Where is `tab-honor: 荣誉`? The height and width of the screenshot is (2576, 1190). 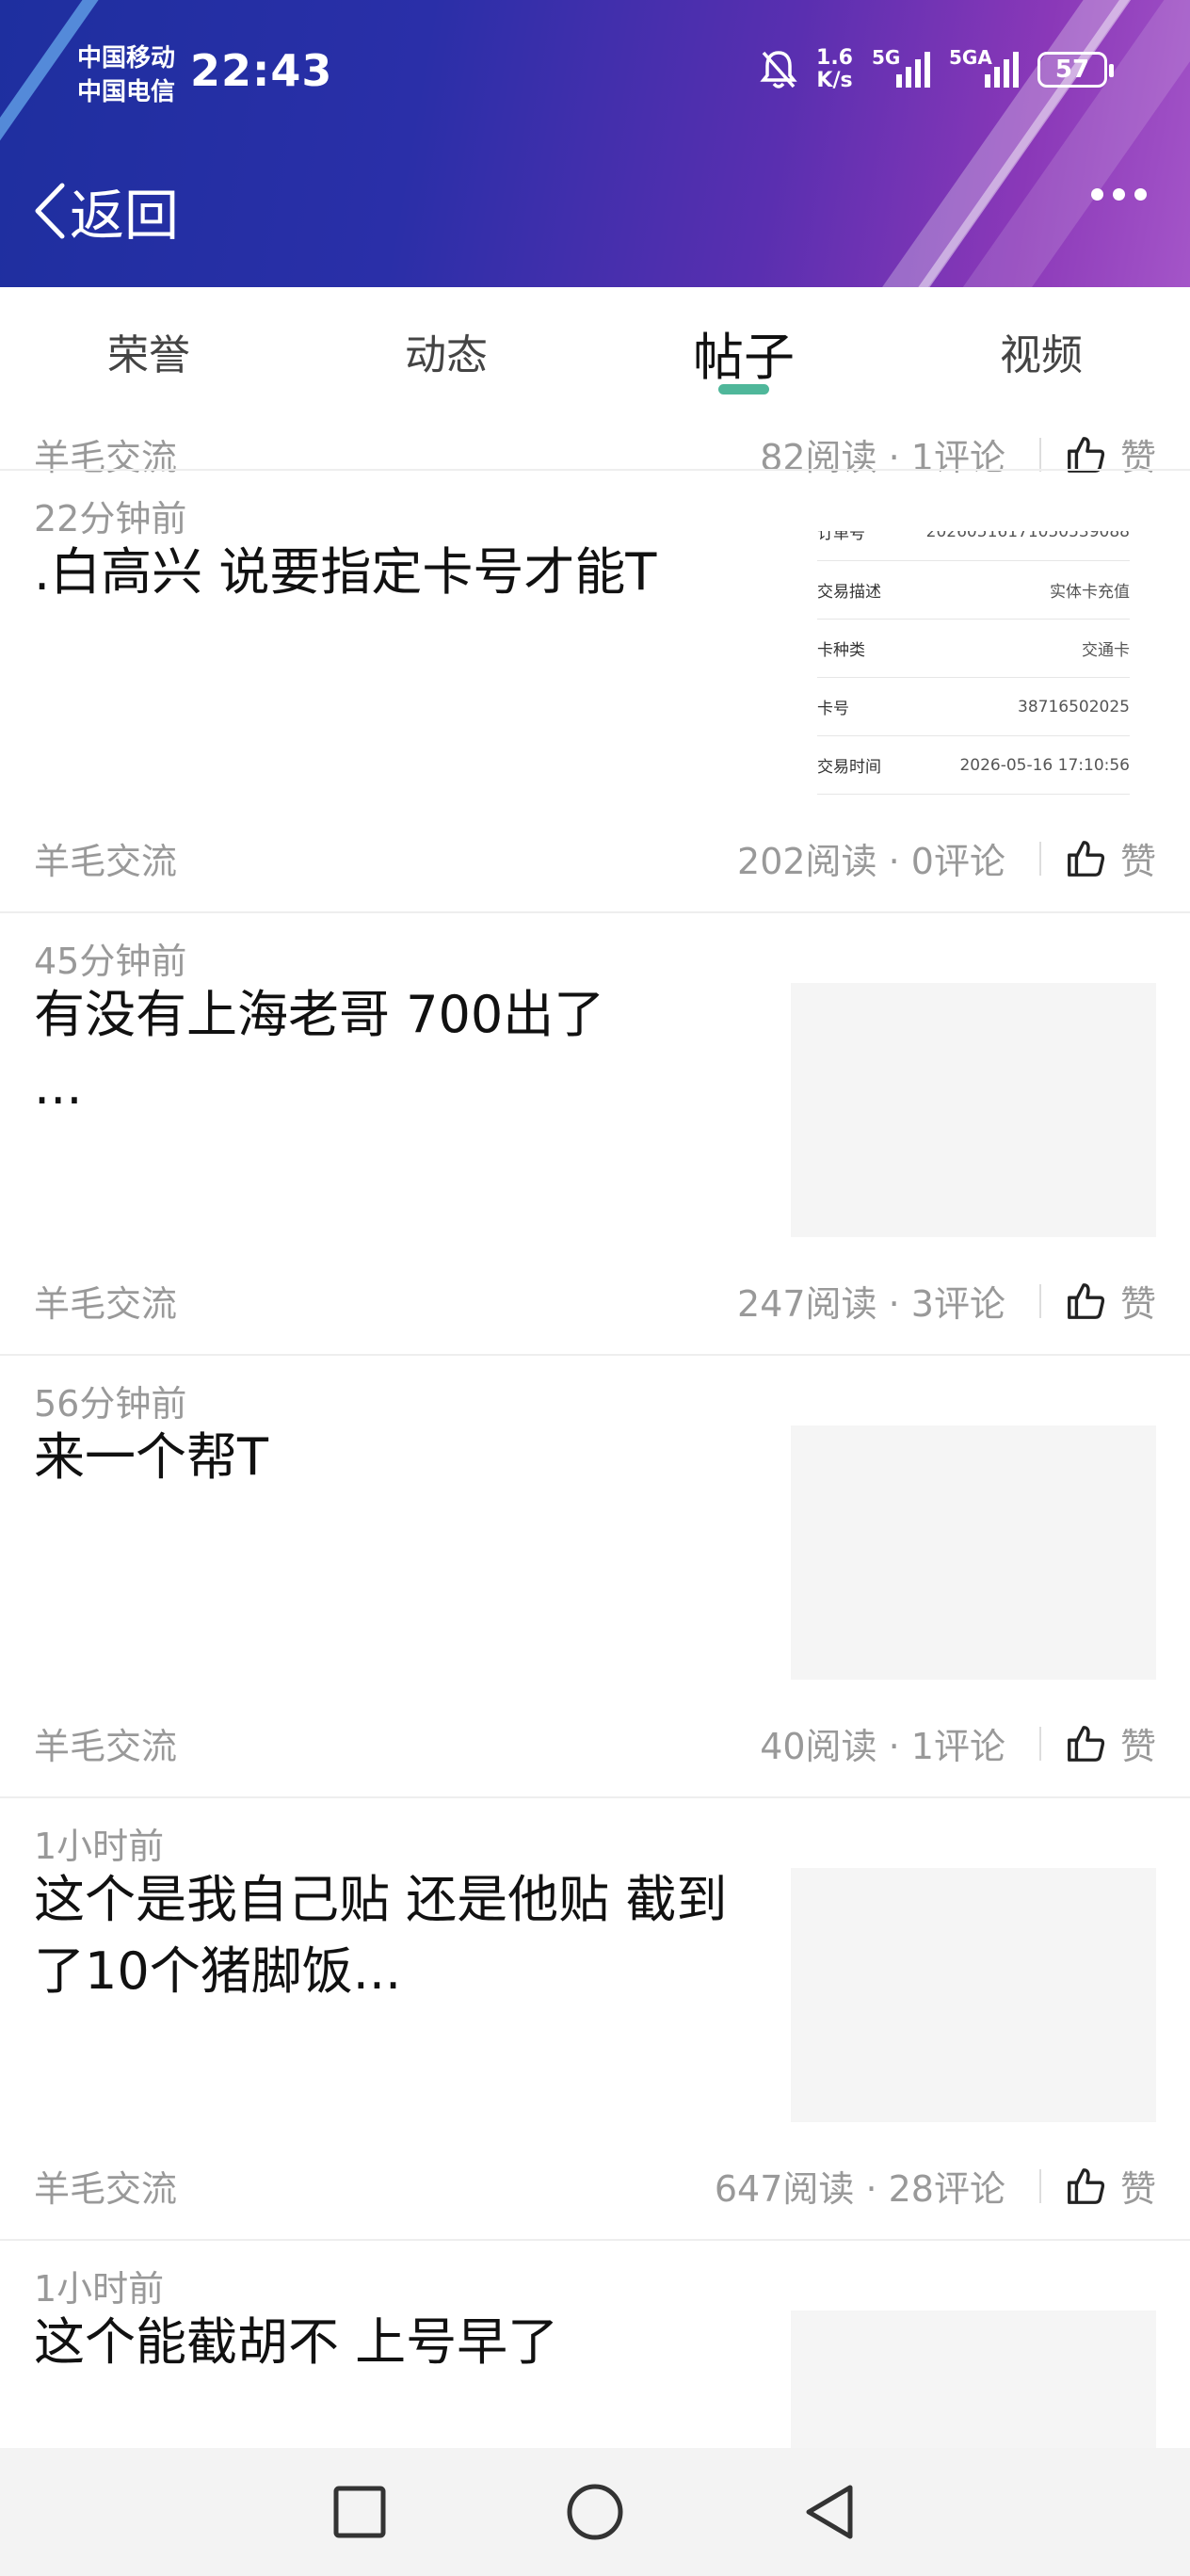
tab-honor: 荣誉 is located at coordinates (149, 343).